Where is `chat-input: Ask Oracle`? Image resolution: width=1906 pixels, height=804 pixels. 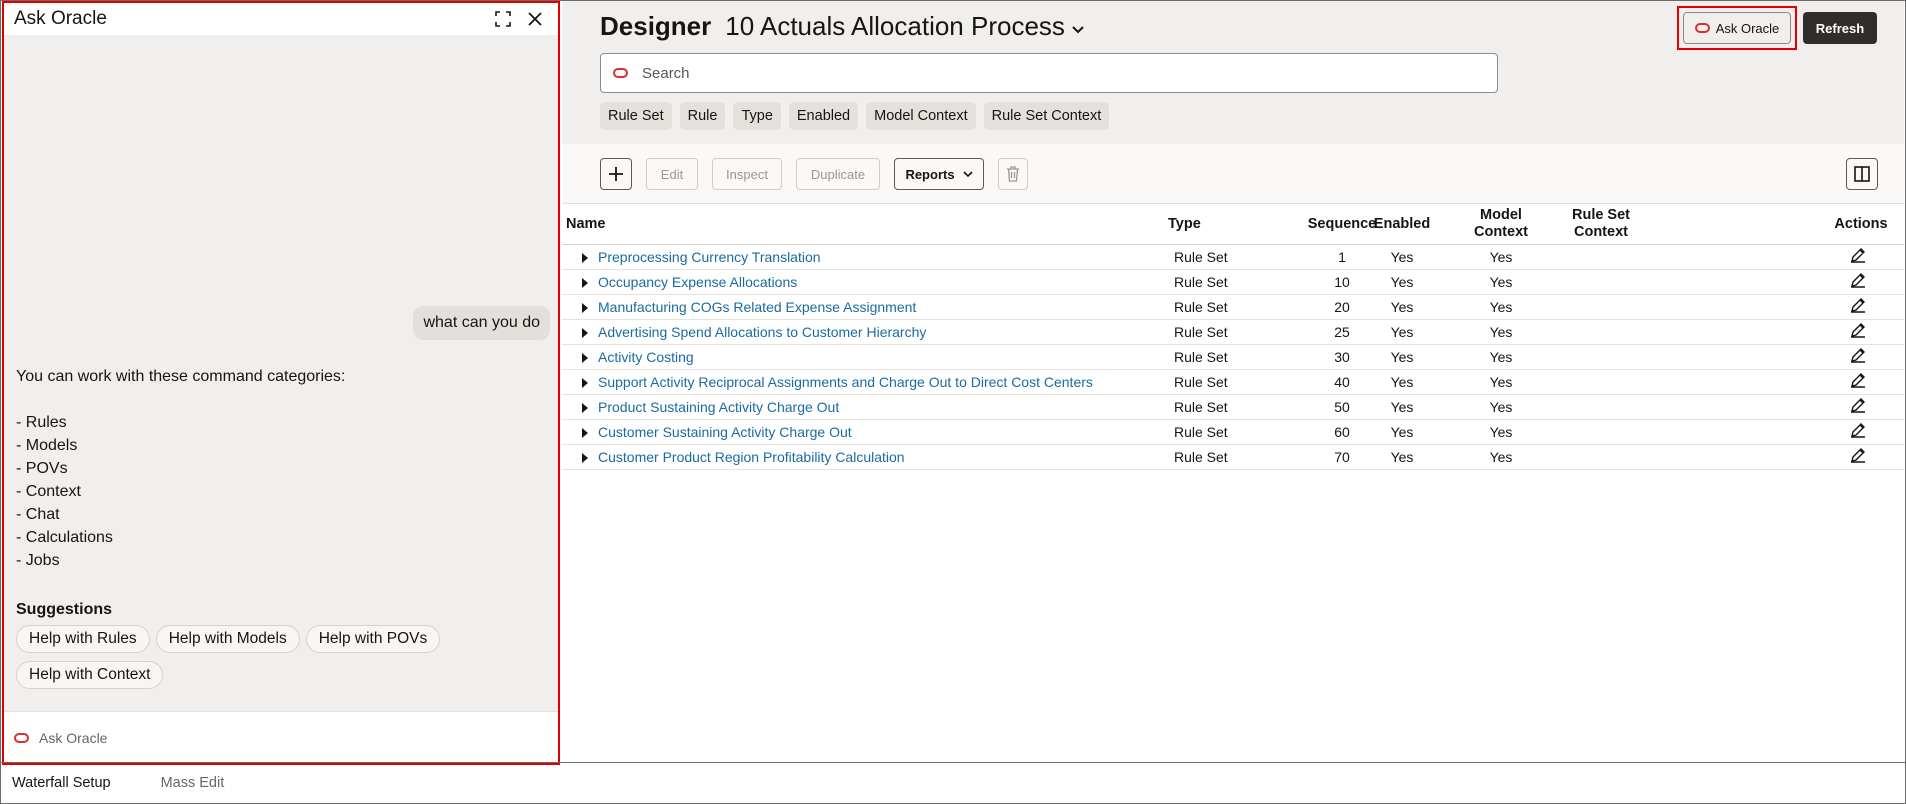
chat-input: Ask Oracle is located at coordinates (281, 737).